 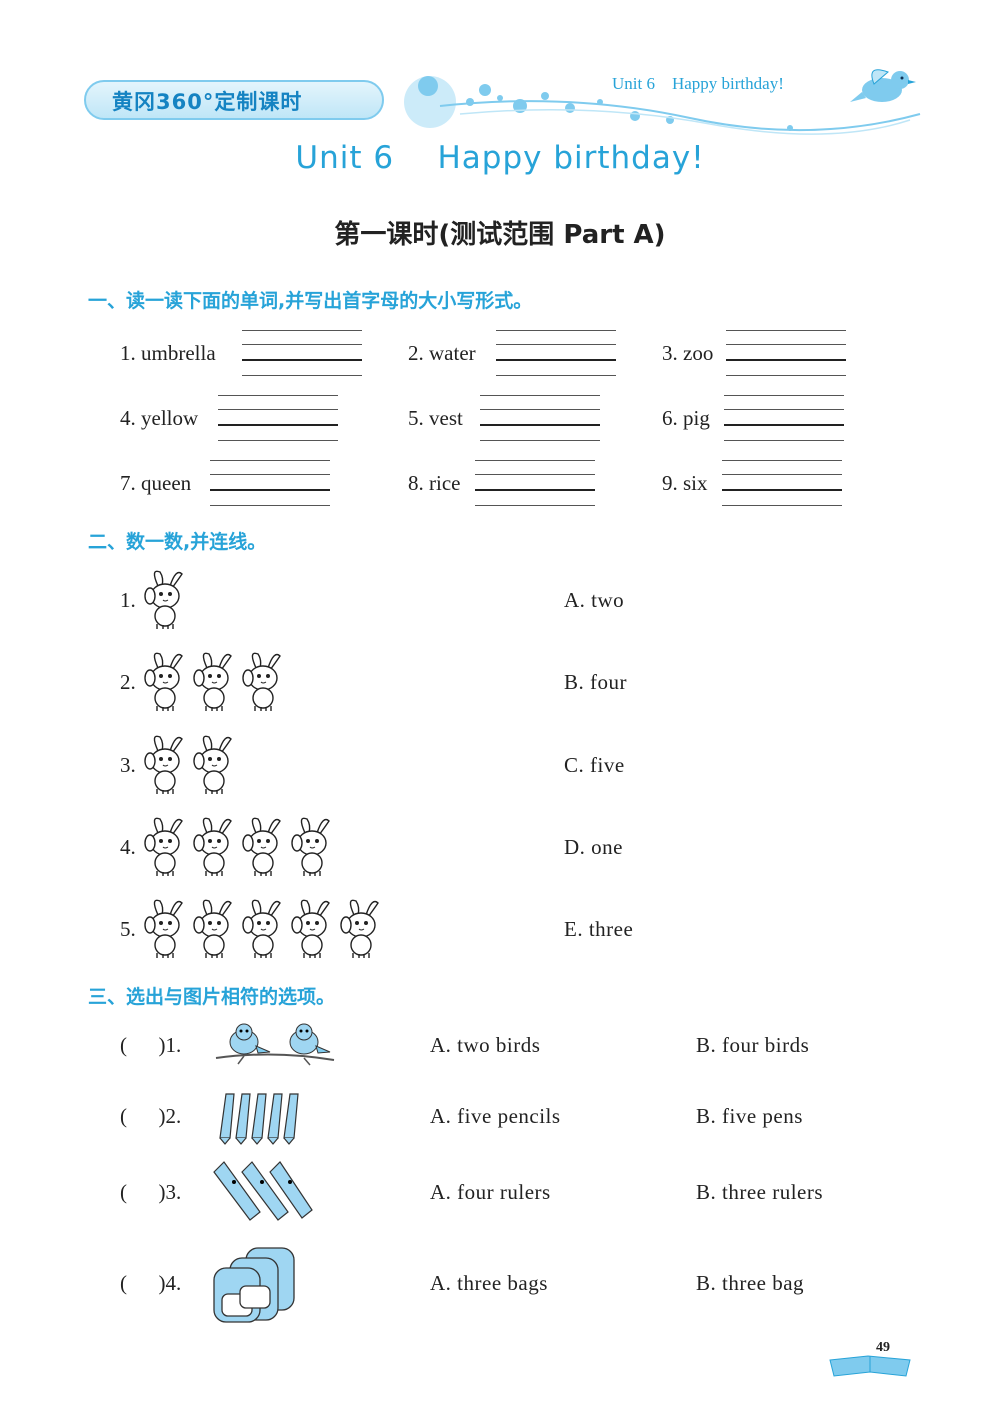 I want to click on count-item-number: 2., so click(x=128, y=682).